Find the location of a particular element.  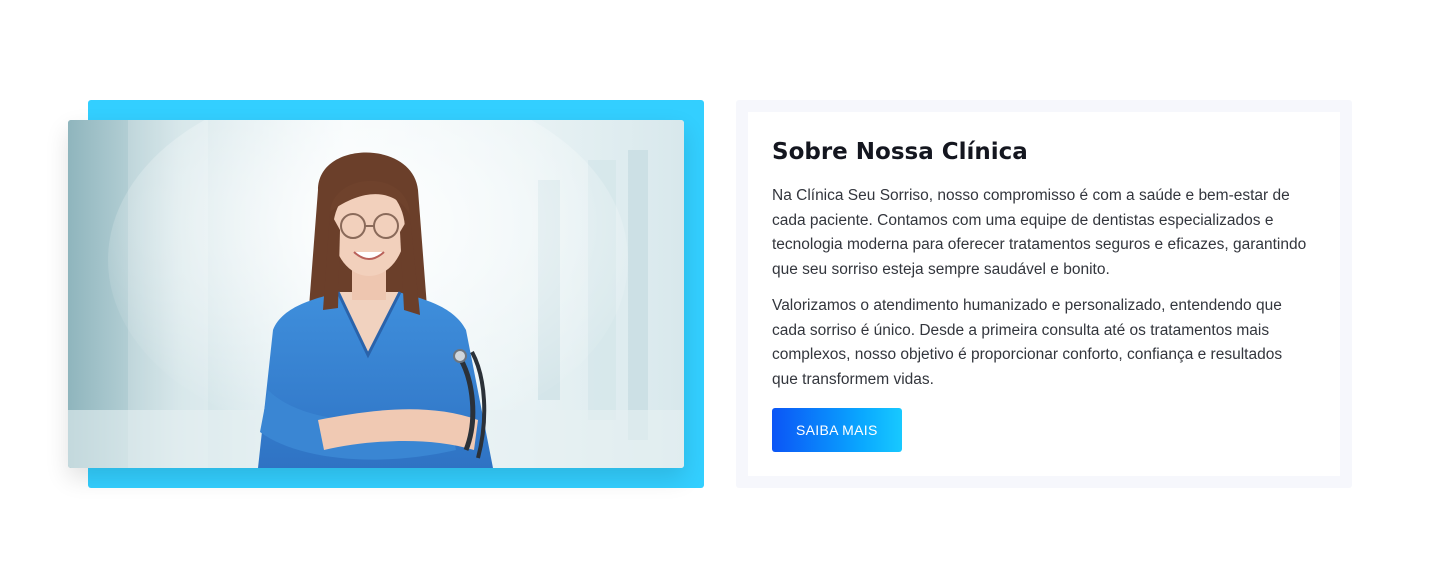

about-title: Sobre Nossa Clínica is located at coordinates (900, 152).